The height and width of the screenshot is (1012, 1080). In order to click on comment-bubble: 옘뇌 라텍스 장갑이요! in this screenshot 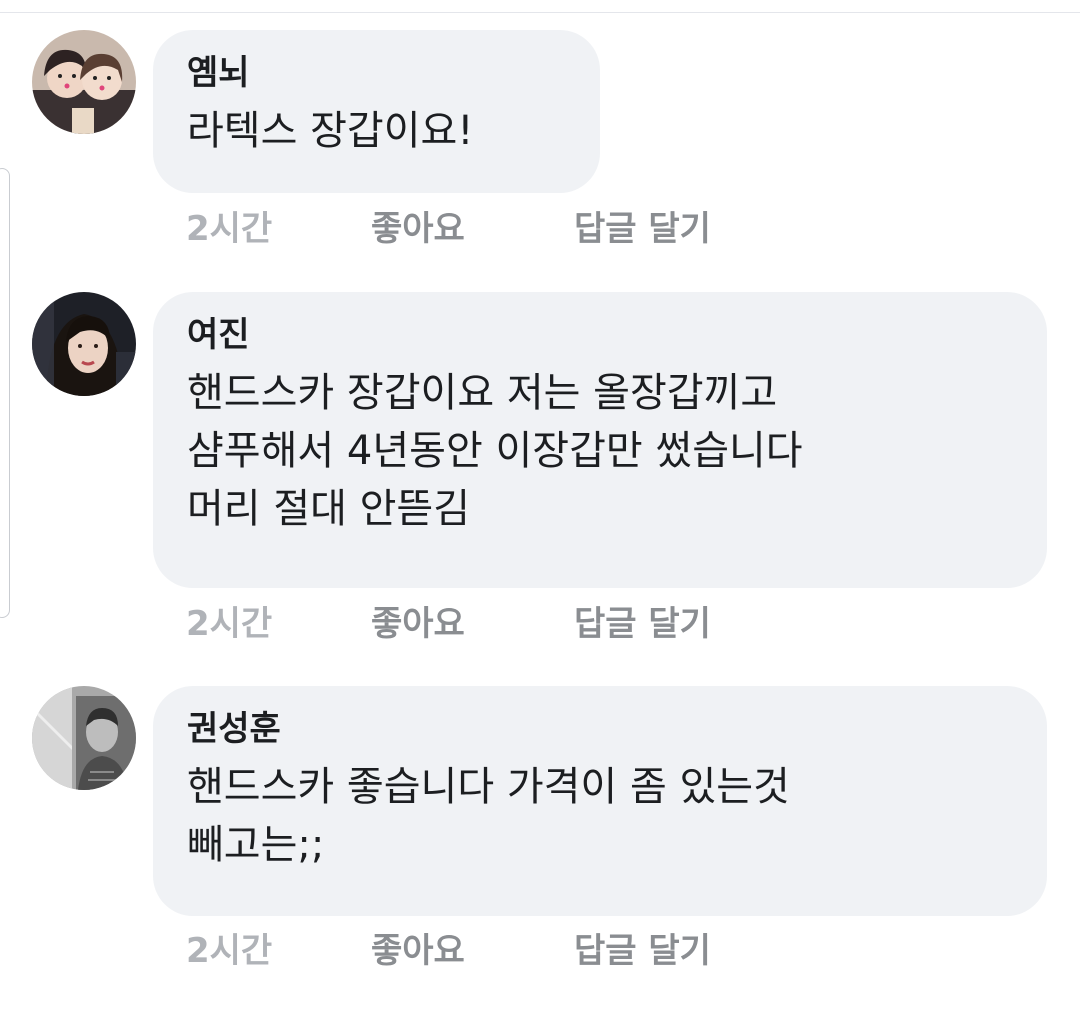, I will do `click(376, 111)`.